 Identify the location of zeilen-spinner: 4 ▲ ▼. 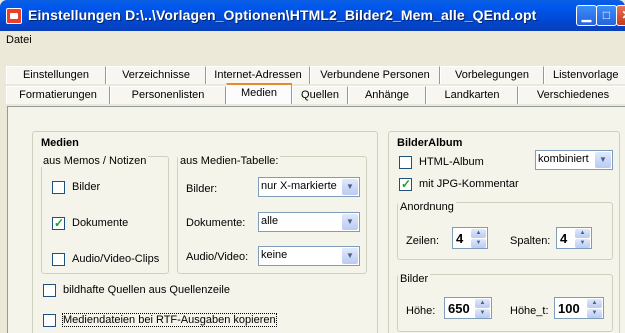
(470, 238).